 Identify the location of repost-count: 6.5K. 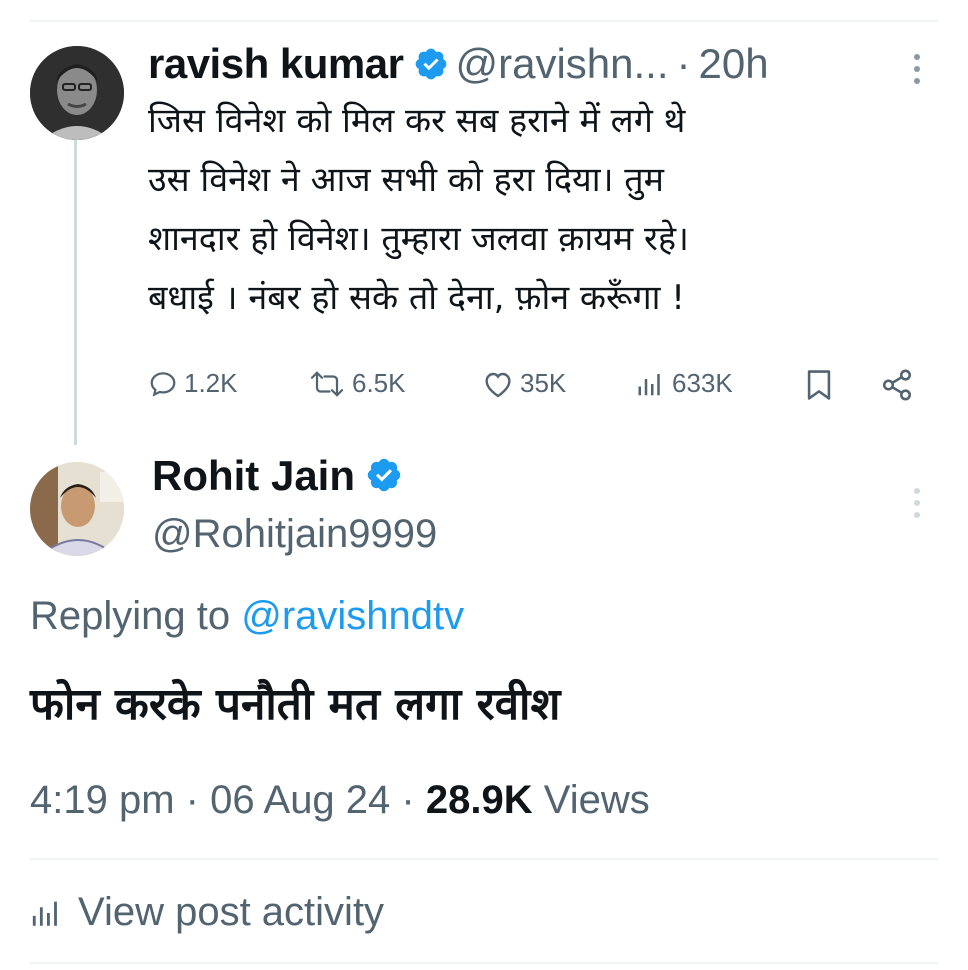
(379, 383).